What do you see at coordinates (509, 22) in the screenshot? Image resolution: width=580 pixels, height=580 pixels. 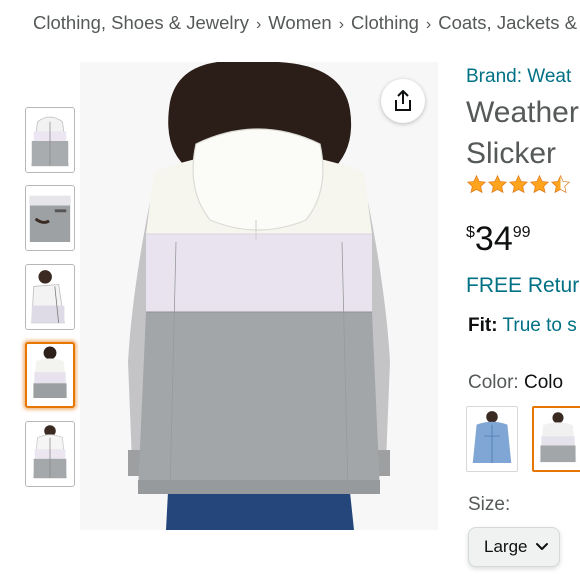 I see `breadcrumb-link-coats-jackets: Coats, Jackets & V` at bounding box center [509, 22].